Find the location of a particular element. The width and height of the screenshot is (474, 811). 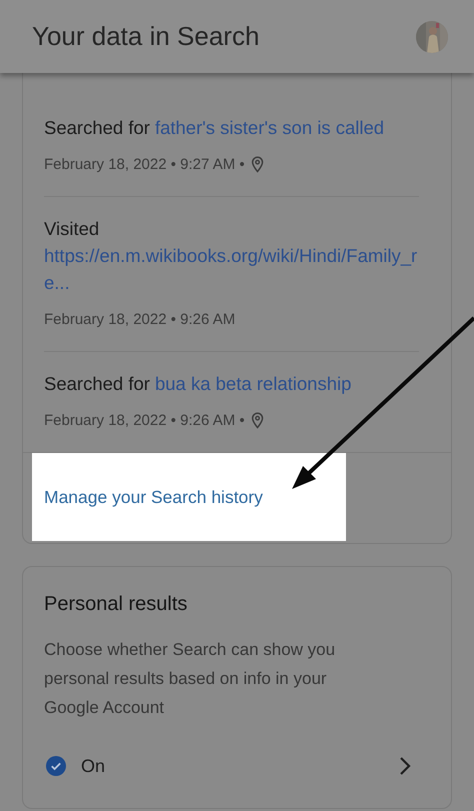

manage-history-link: Manage your Search history is located at coordinates (153, 497).